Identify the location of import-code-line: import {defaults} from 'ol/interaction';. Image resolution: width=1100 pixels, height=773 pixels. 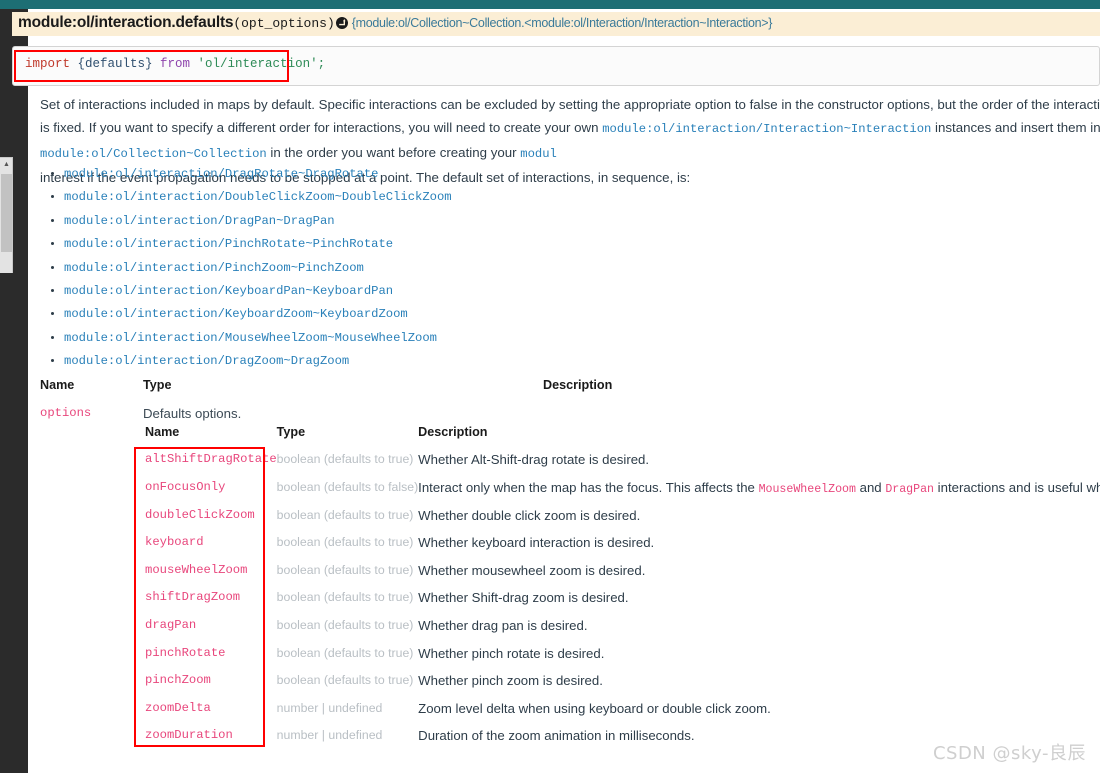
(175, 64).